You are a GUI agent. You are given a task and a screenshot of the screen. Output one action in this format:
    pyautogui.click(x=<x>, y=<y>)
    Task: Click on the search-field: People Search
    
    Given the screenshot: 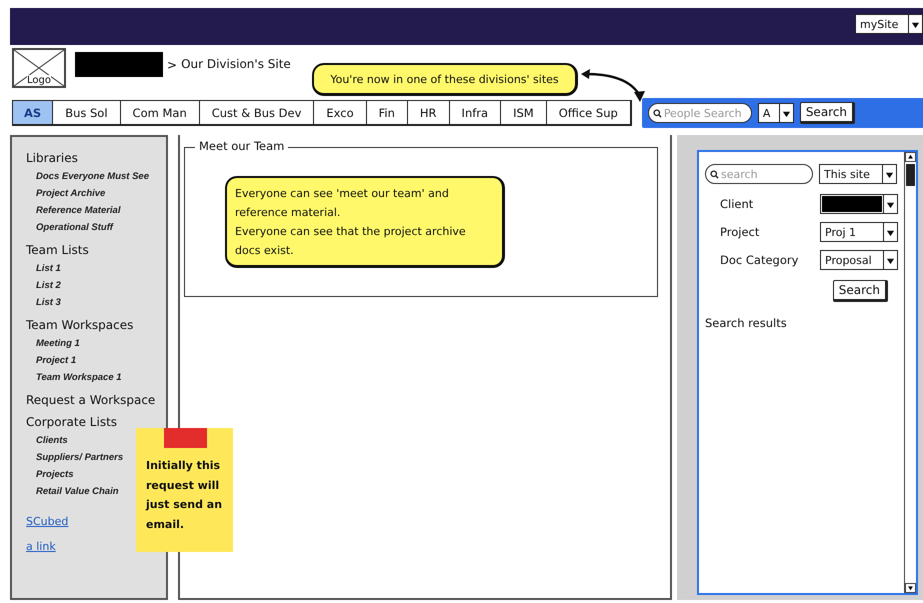 What is the action you would take?
    pyautogui.click(x=700, y=113)
    